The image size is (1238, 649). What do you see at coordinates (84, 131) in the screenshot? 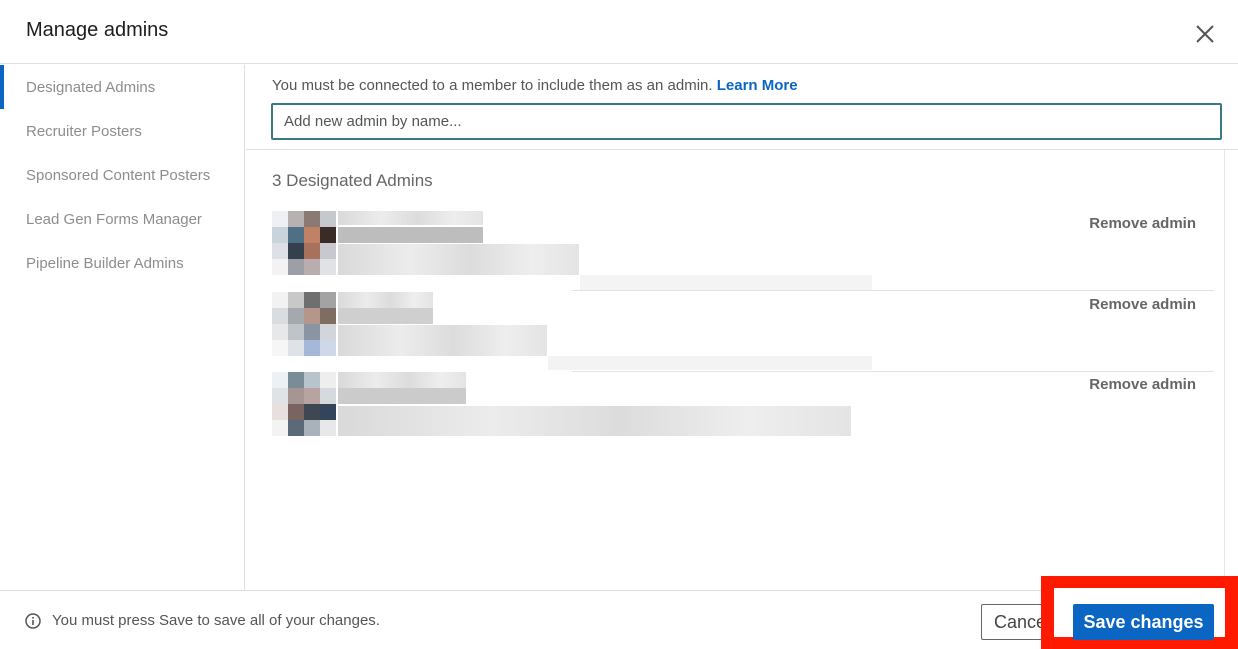
I see `sidebar-item-recruiter-posters: Recruiter Posters` at bounding box center [84, 131].